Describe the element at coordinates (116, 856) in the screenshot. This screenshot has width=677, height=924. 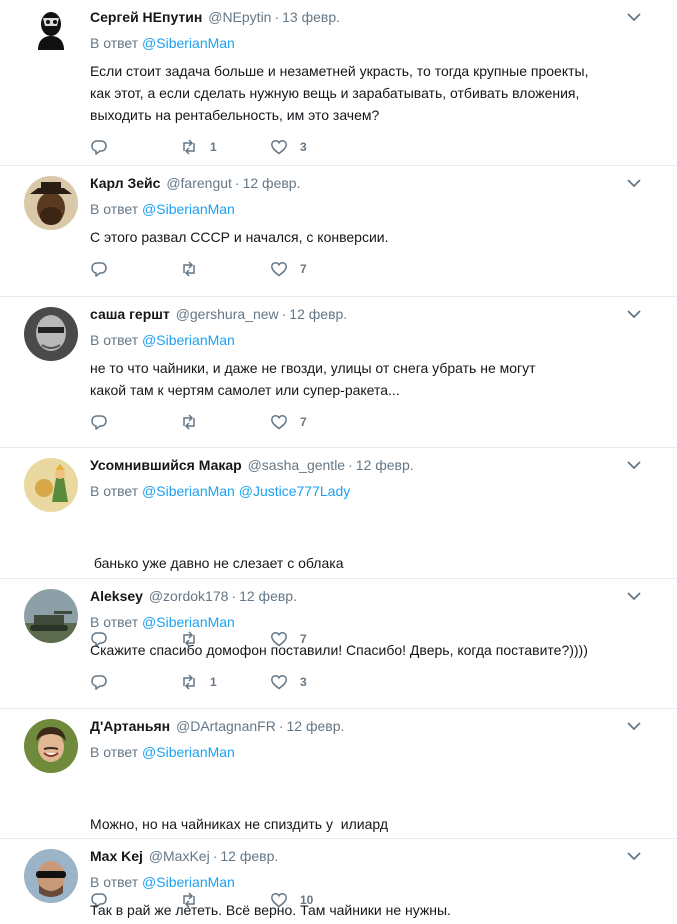
I see `author-name: Max Kej` at that location.